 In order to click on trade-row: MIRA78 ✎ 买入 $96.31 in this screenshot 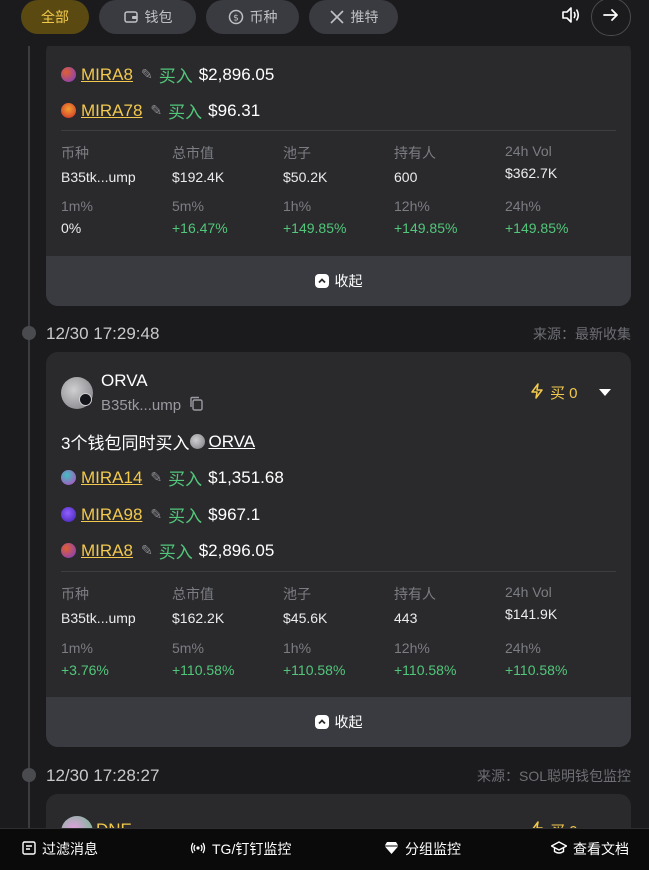, I will do `click(160, 110)`.